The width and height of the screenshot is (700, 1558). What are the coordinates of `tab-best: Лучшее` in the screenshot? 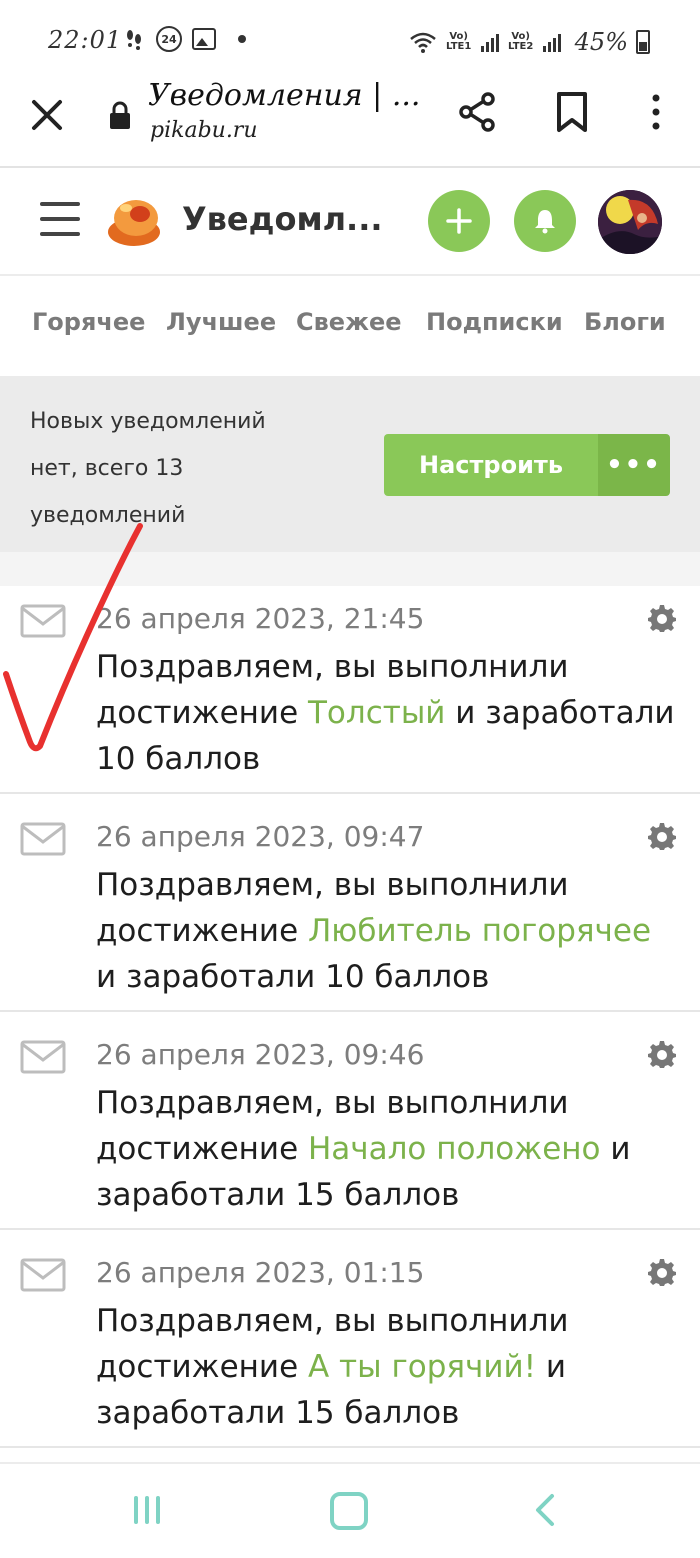 It's located at (221, 322).